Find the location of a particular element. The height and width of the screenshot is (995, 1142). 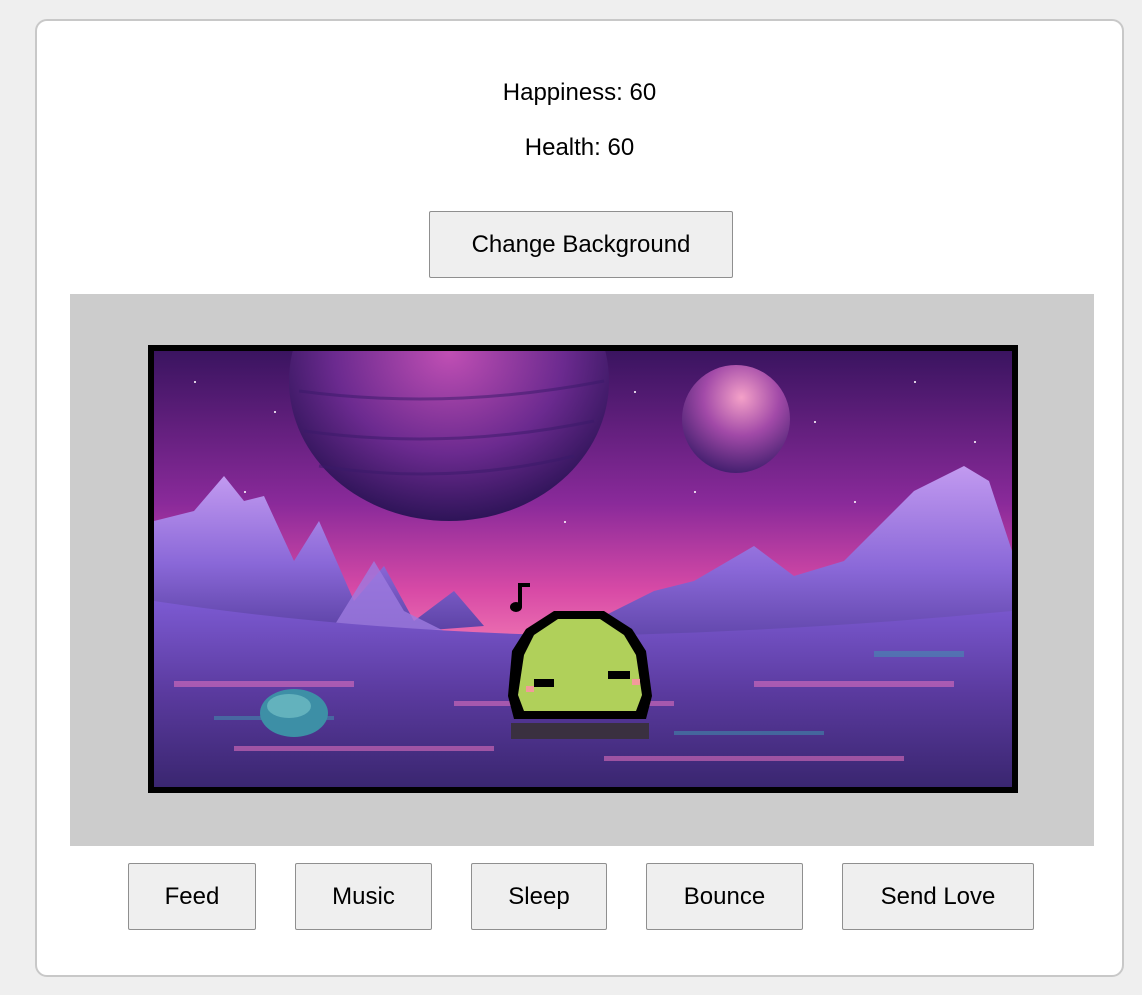

pet-left-eye is located at coordinates (544, 683).